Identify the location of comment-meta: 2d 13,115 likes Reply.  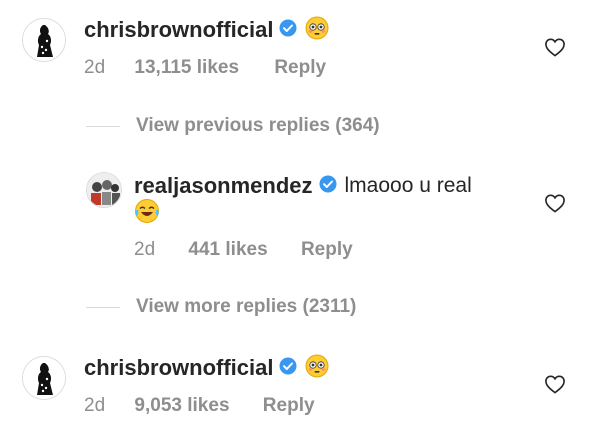
(205, 68).